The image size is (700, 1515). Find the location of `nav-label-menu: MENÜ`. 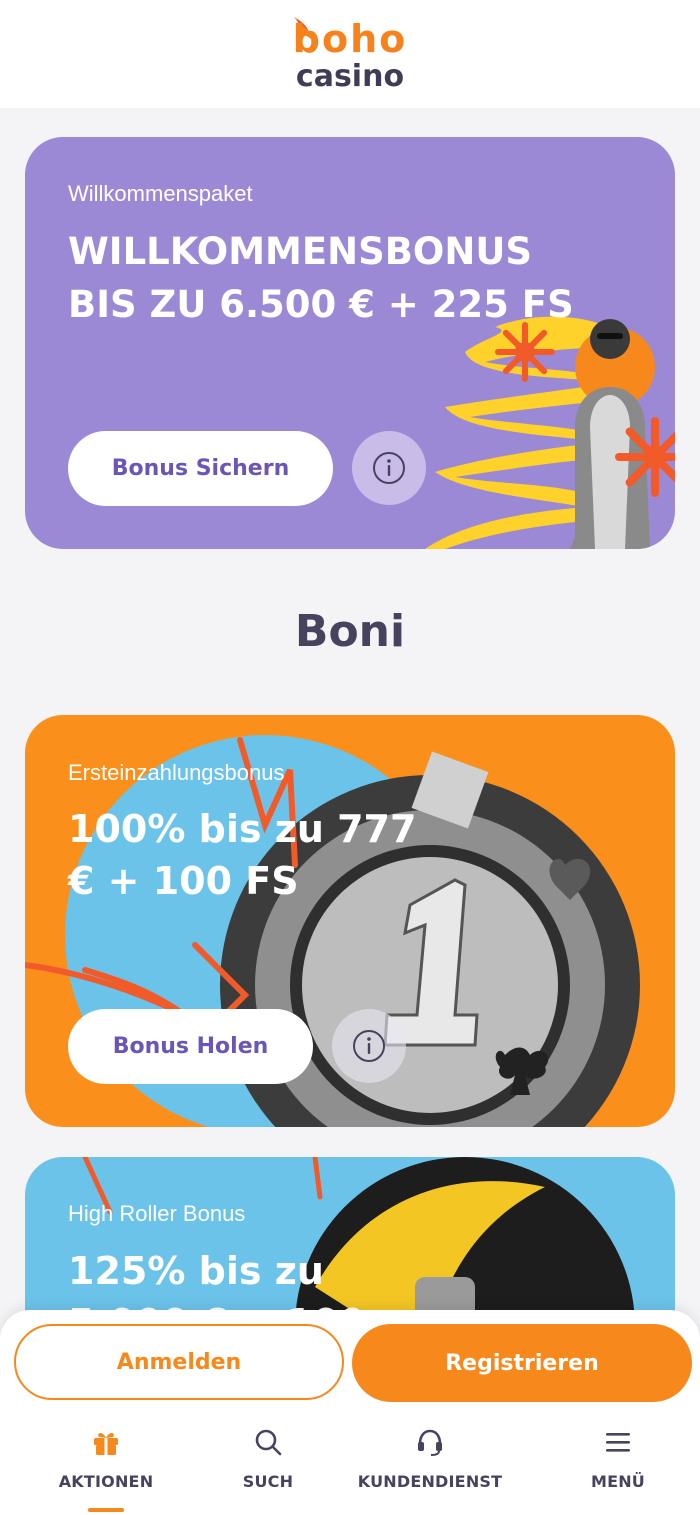

nav-label-menu: MENÜ is located at coordinates (618, 1481).